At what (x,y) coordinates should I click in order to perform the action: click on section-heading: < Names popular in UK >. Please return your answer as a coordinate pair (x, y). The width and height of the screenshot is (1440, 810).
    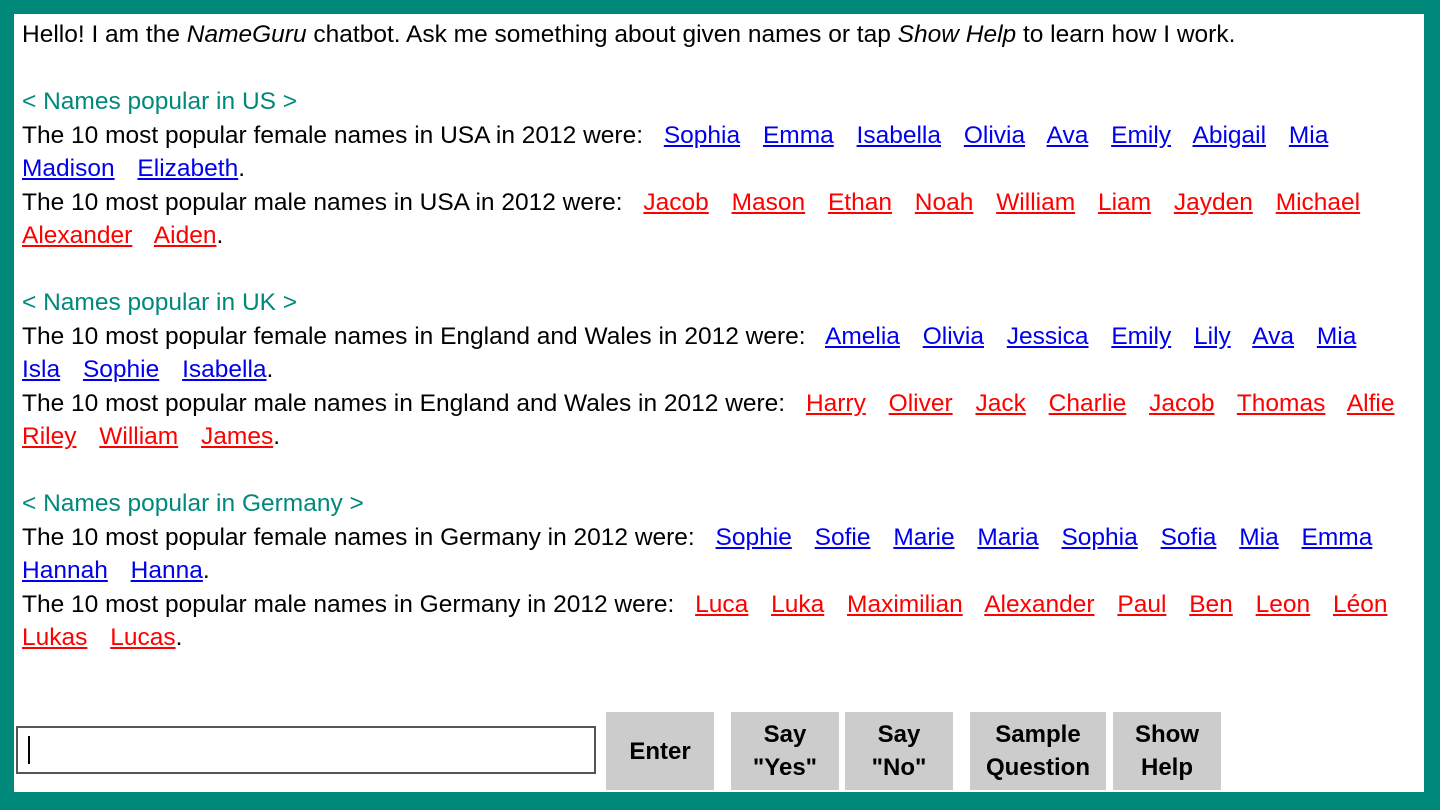
    Looking at the image, I should click on (722, 303).